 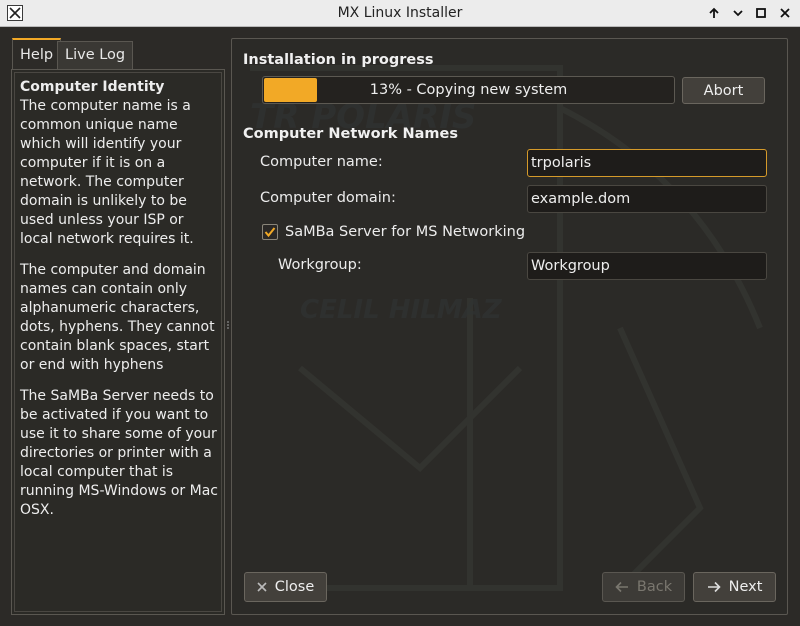 What do you see at coordinates (294, 587) in the screenshot?
I see `close-label: Close` at bounding box center [294, 587].